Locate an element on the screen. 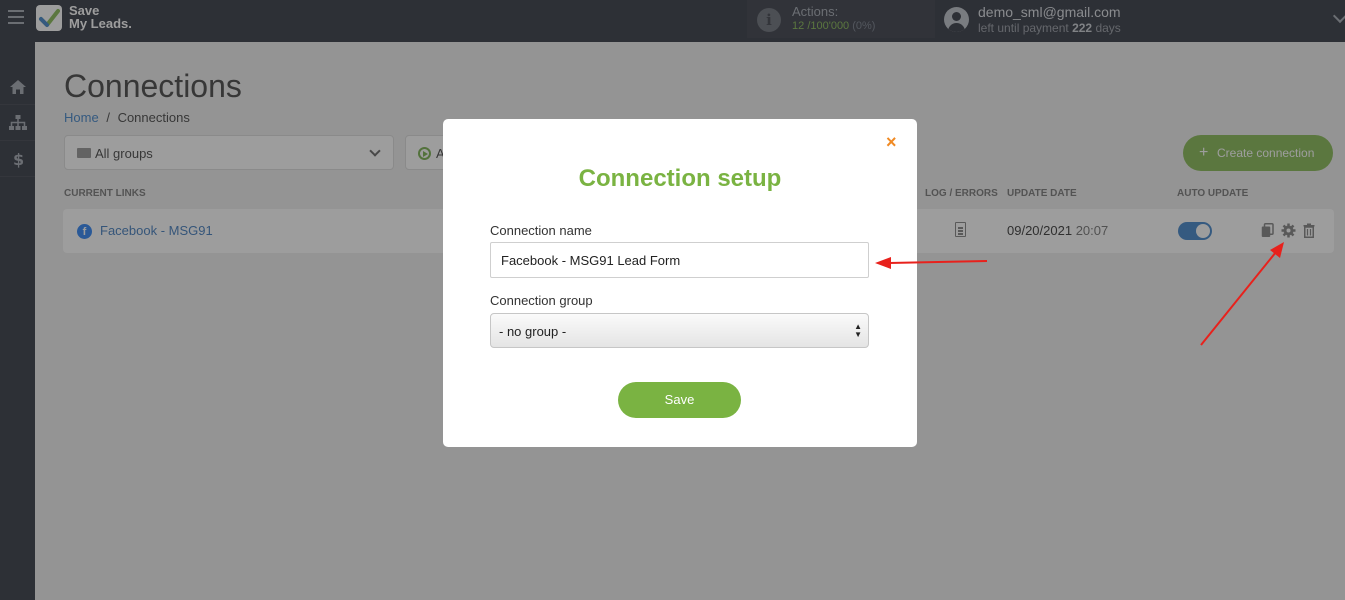 The height and width of the screenshot is (600, 1345). annotation-arrows is located at coordinates (1079, 294).